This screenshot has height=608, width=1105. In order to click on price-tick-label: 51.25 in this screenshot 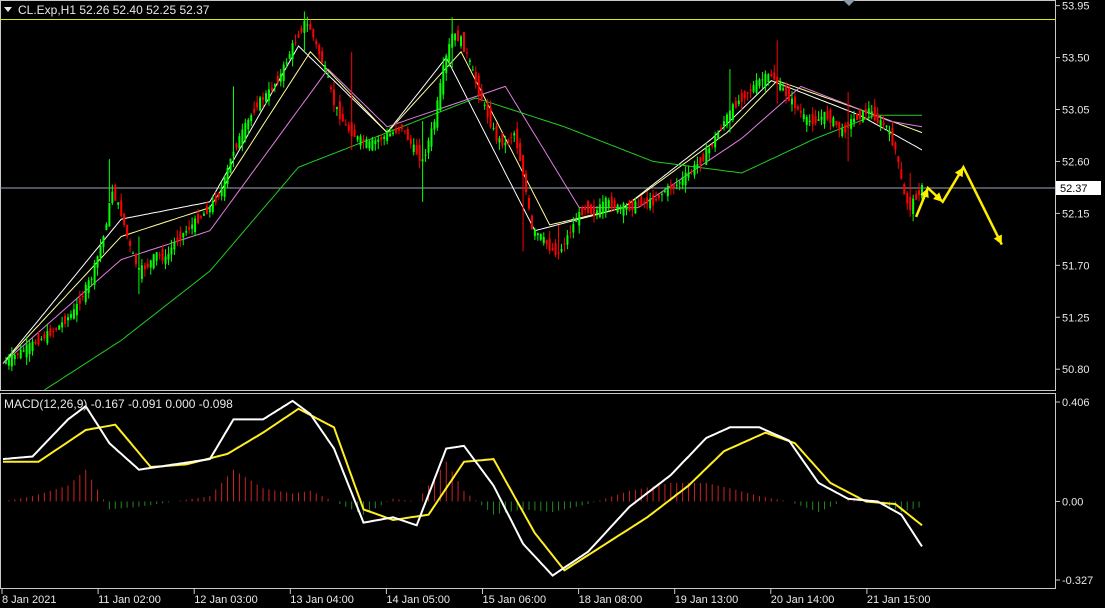, I will do `click(1076, 318)`.